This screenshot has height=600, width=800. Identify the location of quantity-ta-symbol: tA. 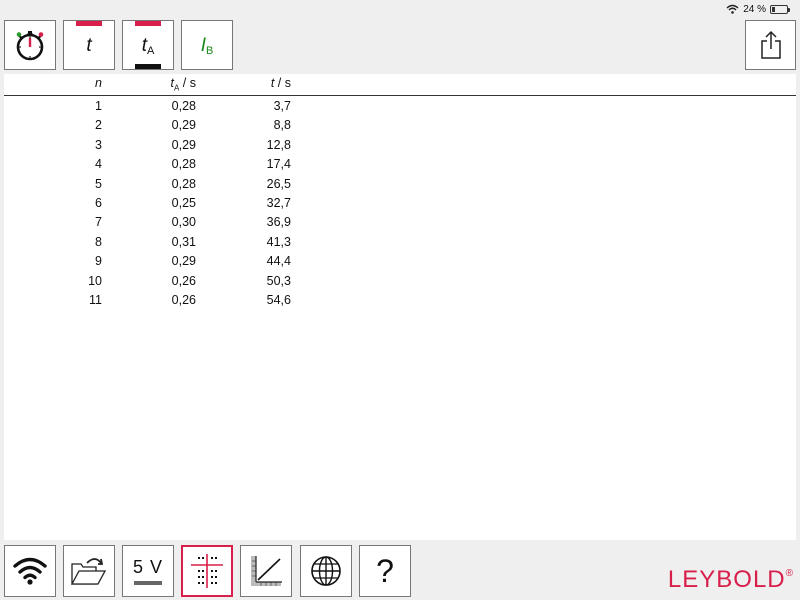
(148, 46).